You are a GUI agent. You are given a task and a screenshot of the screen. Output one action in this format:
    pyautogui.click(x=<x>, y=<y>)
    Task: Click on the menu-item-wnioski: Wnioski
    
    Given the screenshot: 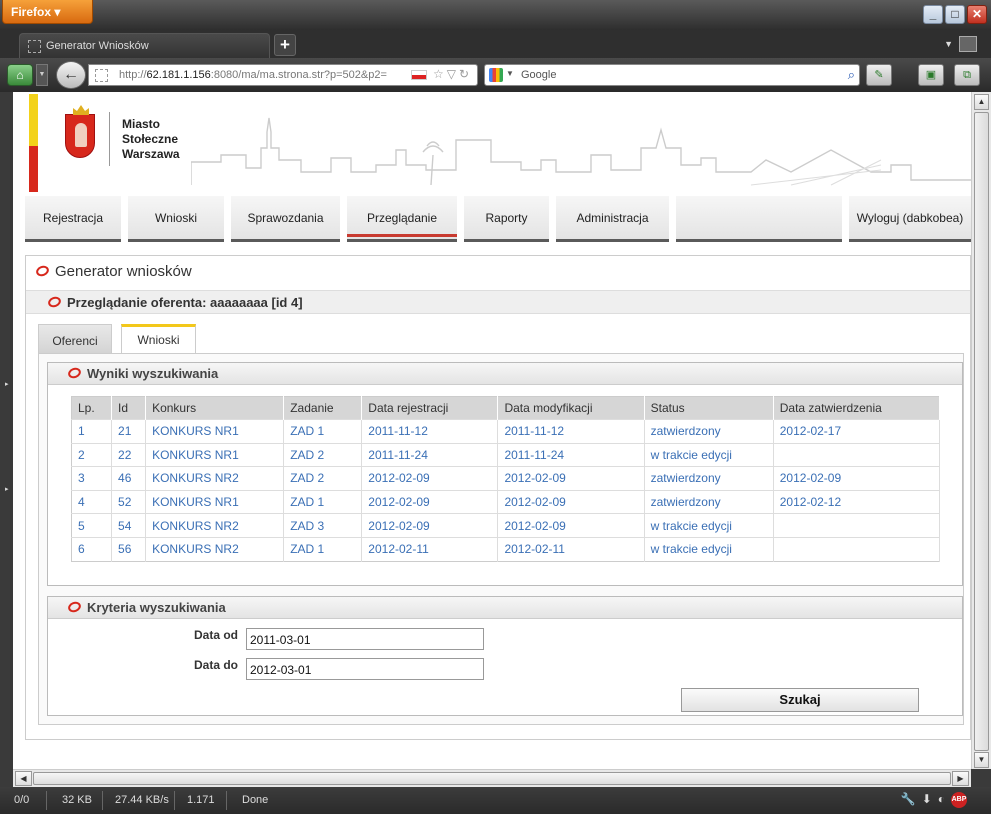 What is the action you would take?
    pyautogui.click(x=176, y=219)
    